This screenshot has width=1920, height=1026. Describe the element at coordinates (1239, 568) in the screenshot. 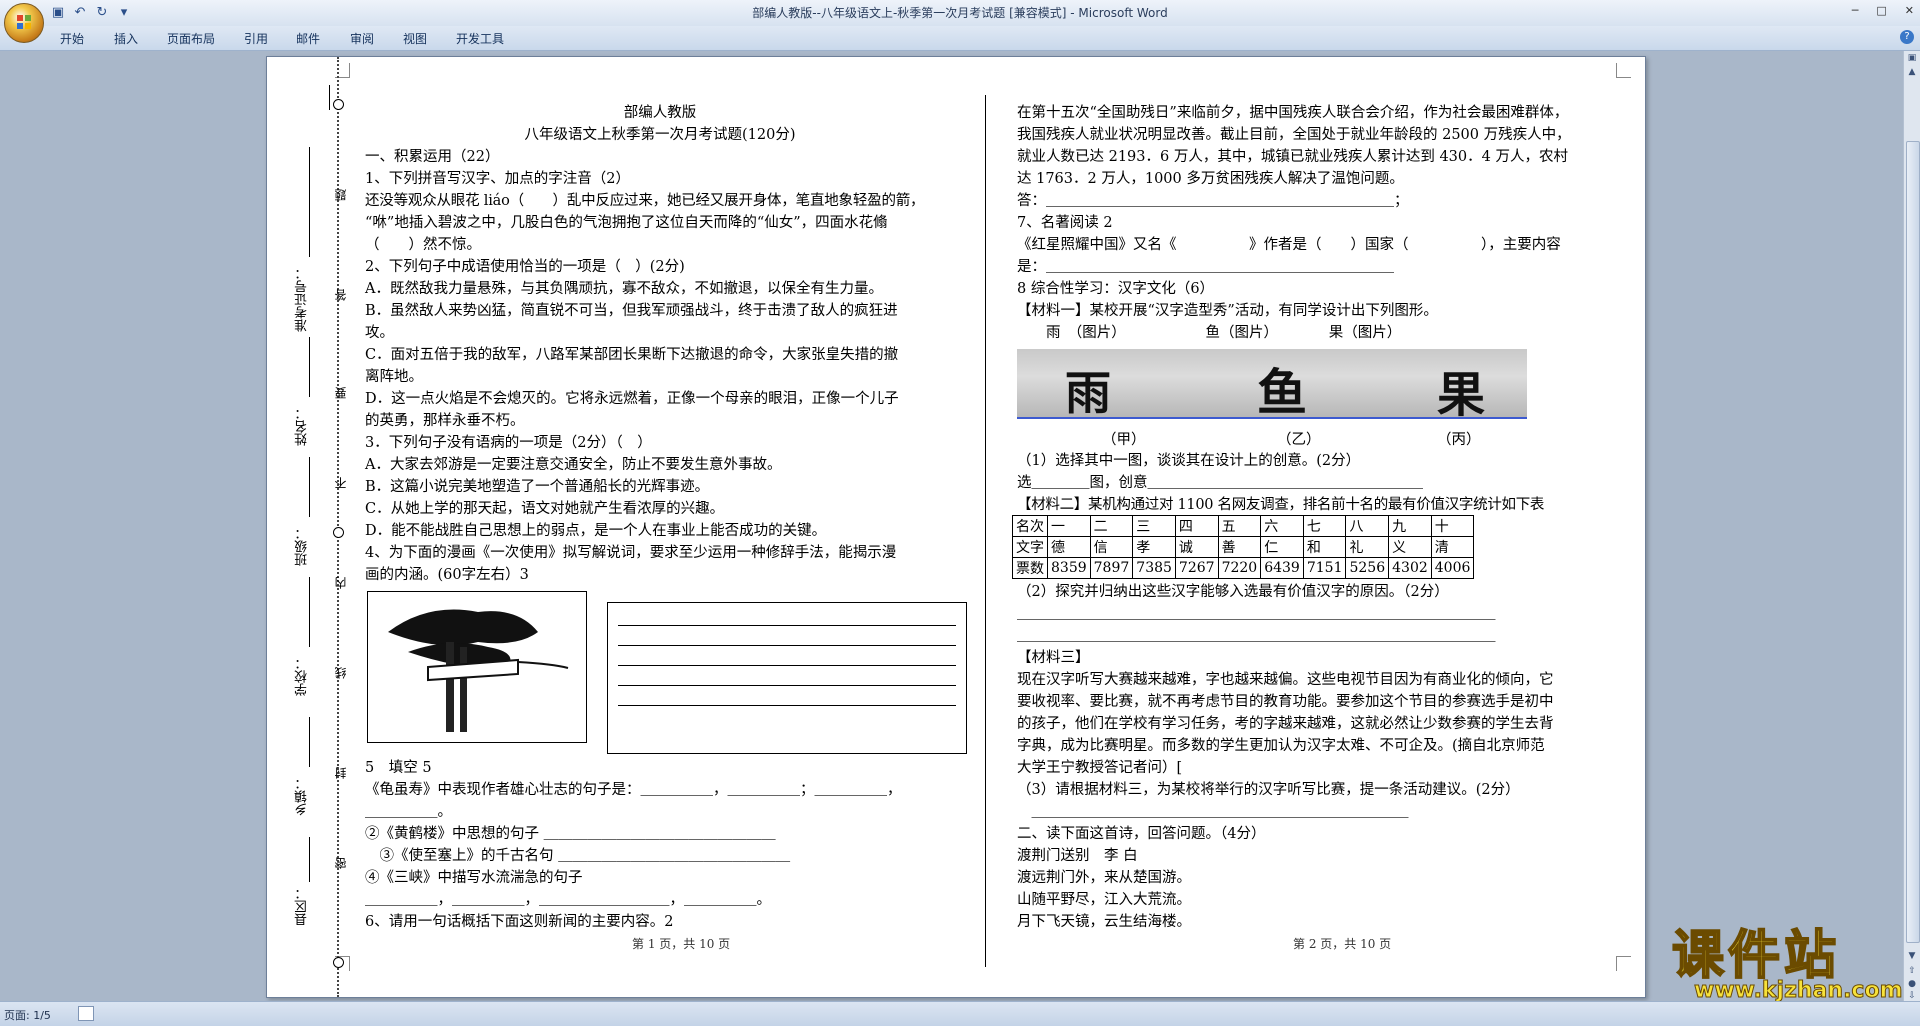

I see `table-cell: 7220` at that location.